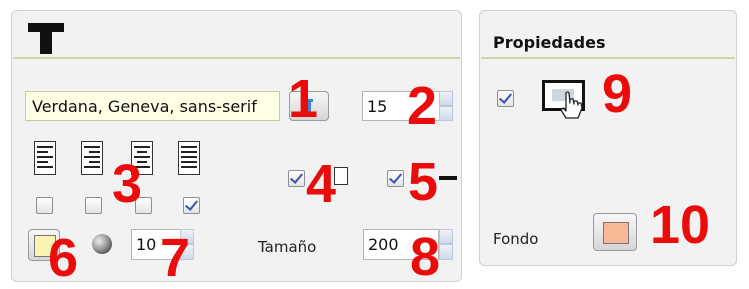  What do you see at coordinates (516, 239) in the screenshot?
I see `background-label: Fondo` at bounding box center [516, 239].